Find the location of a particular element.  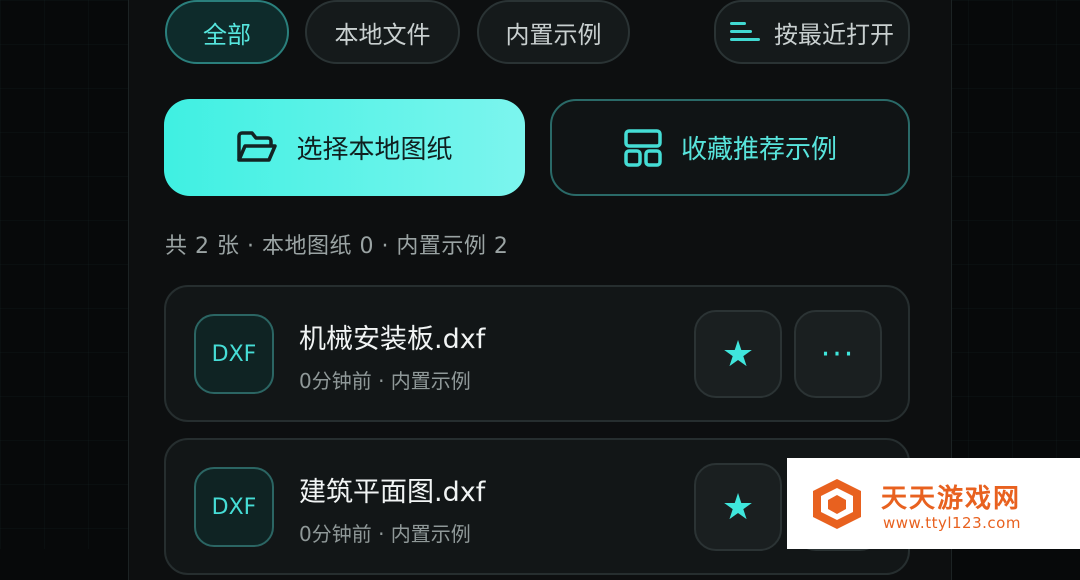

select-local-drawing-button: 选择本地图纸 is located at coordinates (344, 147).